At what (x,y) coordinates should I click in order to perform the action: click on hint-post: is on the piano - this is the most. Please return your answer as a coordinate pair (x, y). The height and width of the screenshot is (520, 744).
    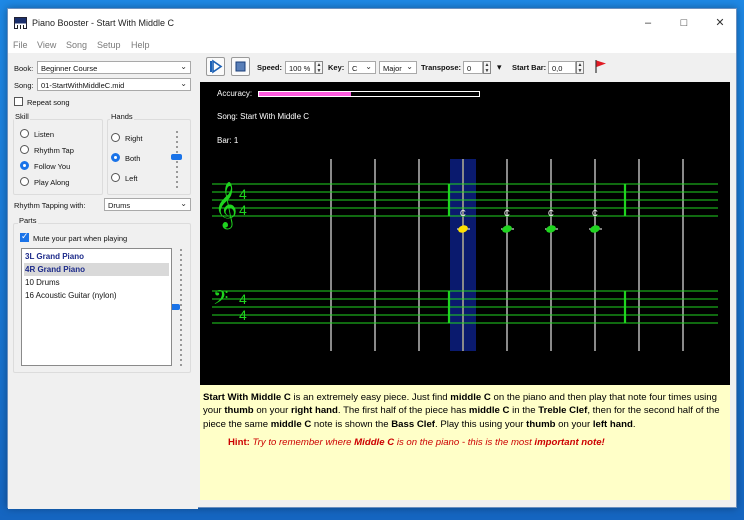
    Looking at the image, I should click on (464, 443).